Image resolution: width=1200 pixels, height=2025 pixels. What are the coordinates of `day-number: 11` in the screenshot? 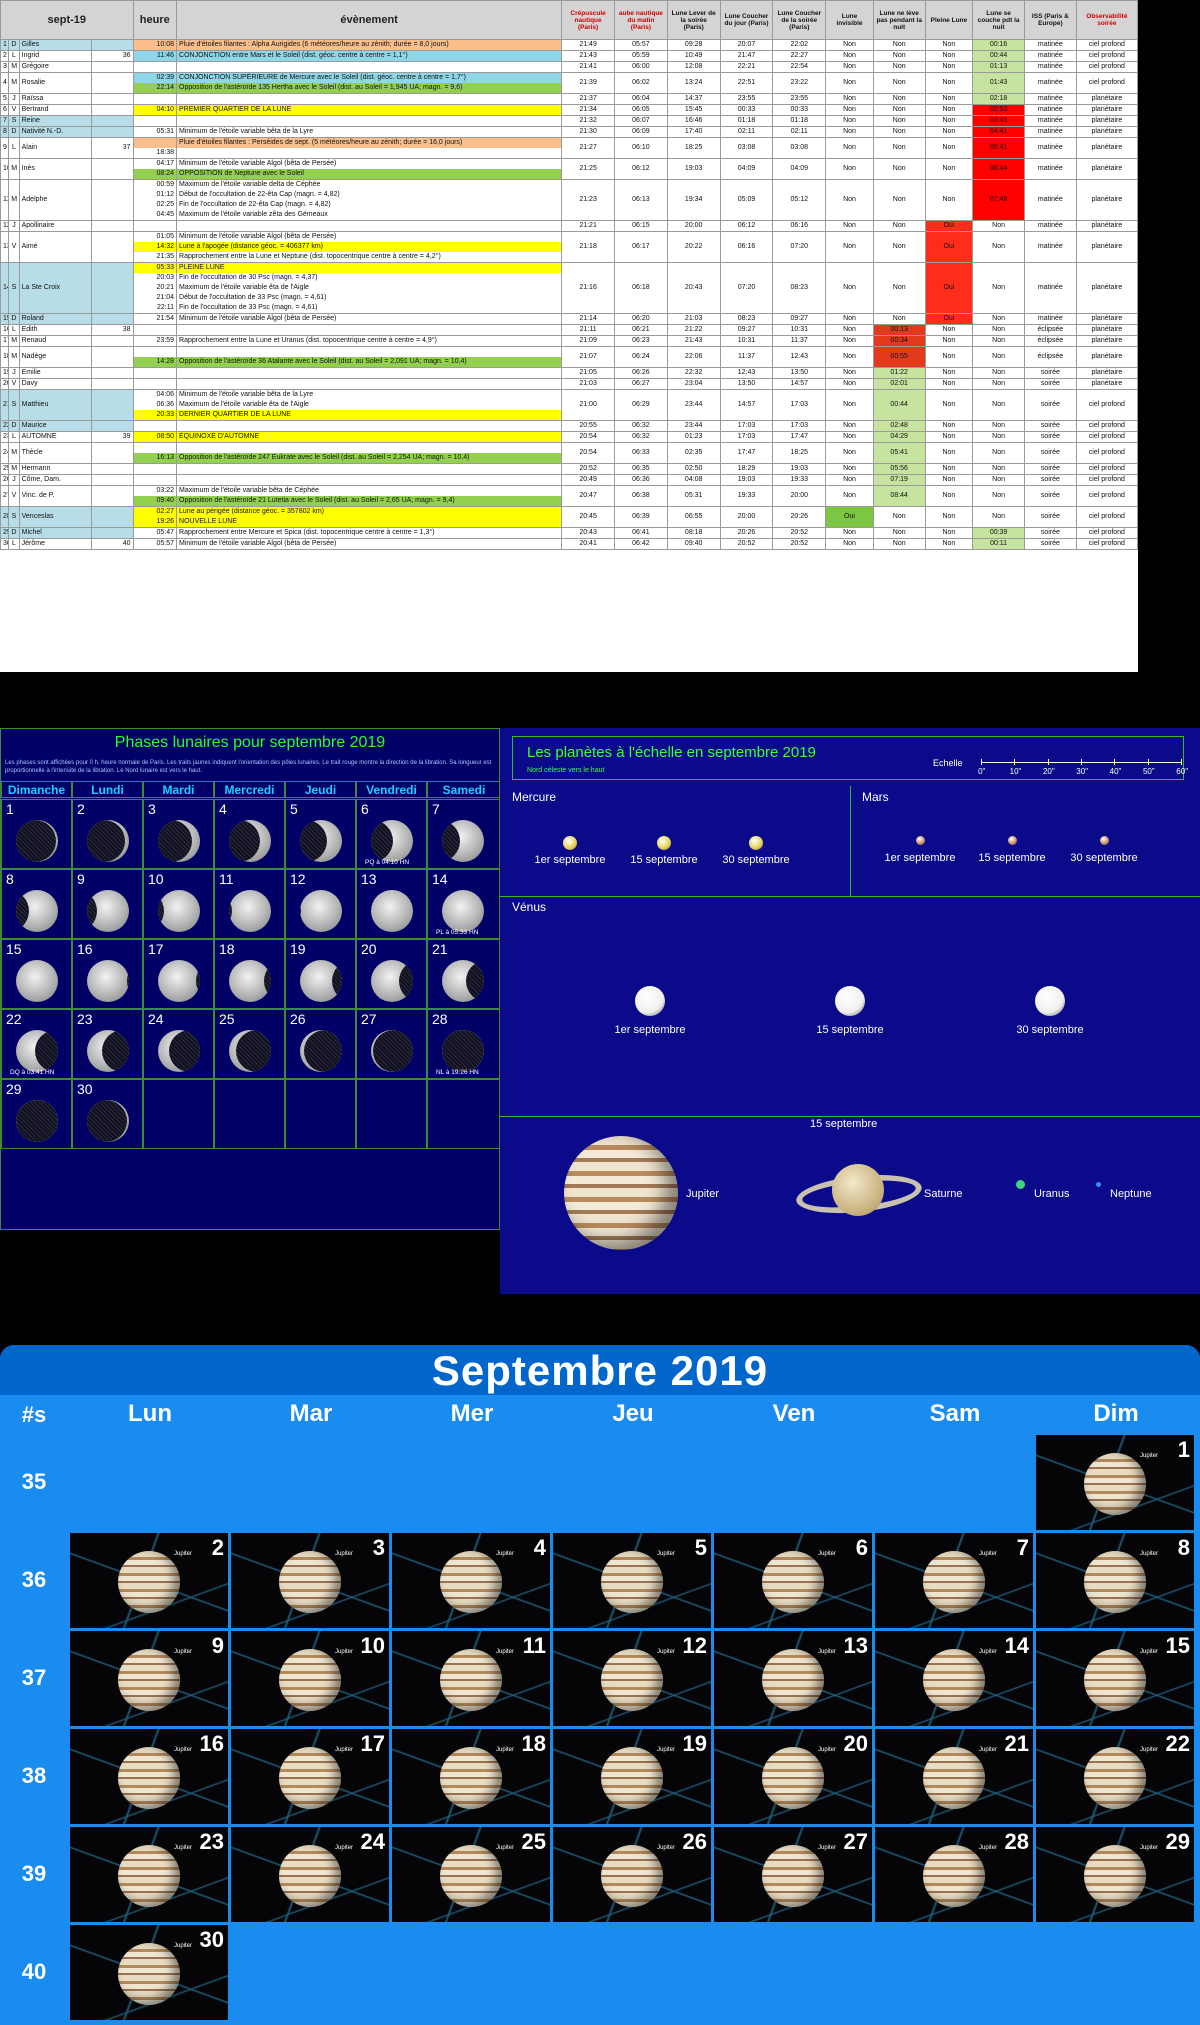 It's located at (5, 200).